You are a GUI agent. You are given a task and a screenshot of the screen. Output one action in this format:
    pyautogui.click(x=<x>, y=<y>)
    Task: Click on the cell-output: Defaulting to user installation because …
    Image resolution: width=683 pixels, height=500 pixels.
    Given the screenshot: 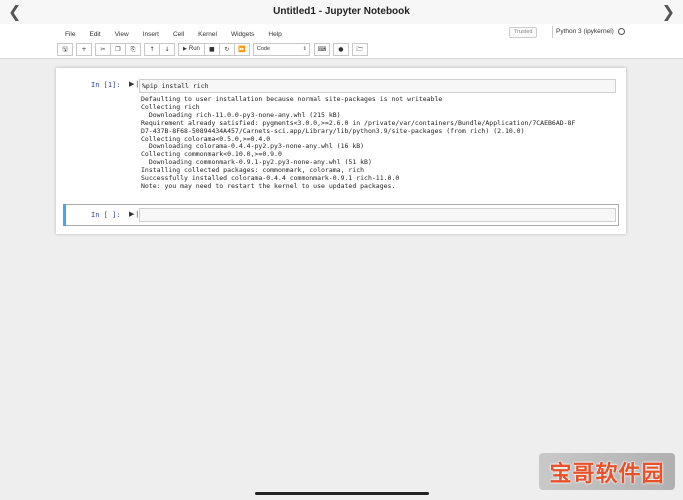 What is the action you would take?
    pyautogui.click(x=358, y=142)
    